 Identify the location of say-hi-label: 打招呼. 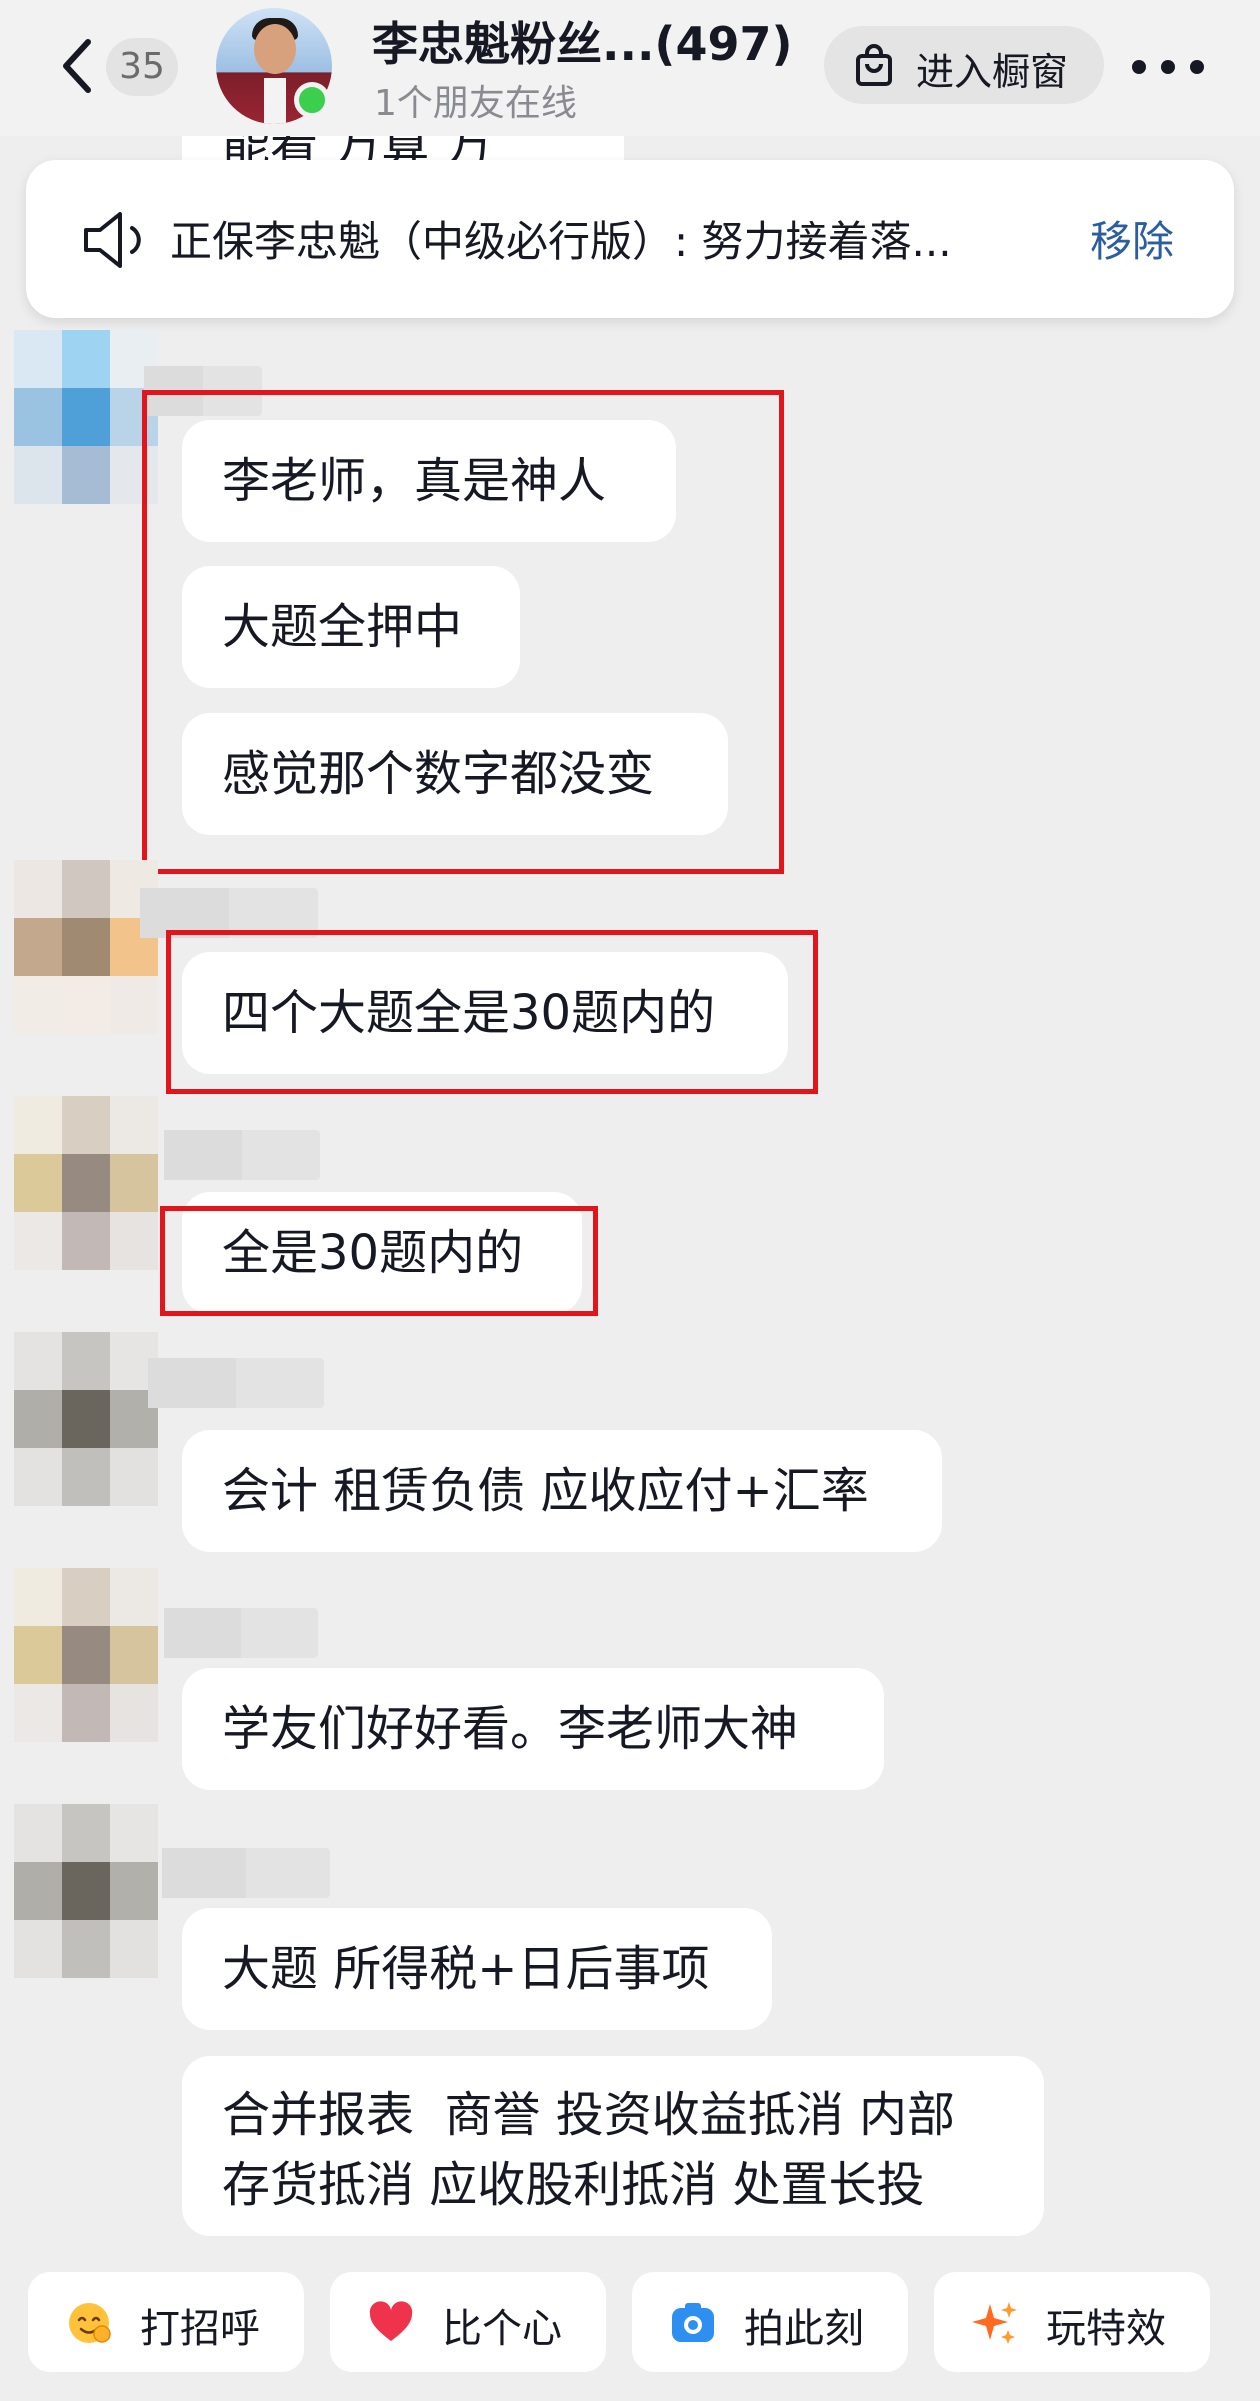
(200, 2329).